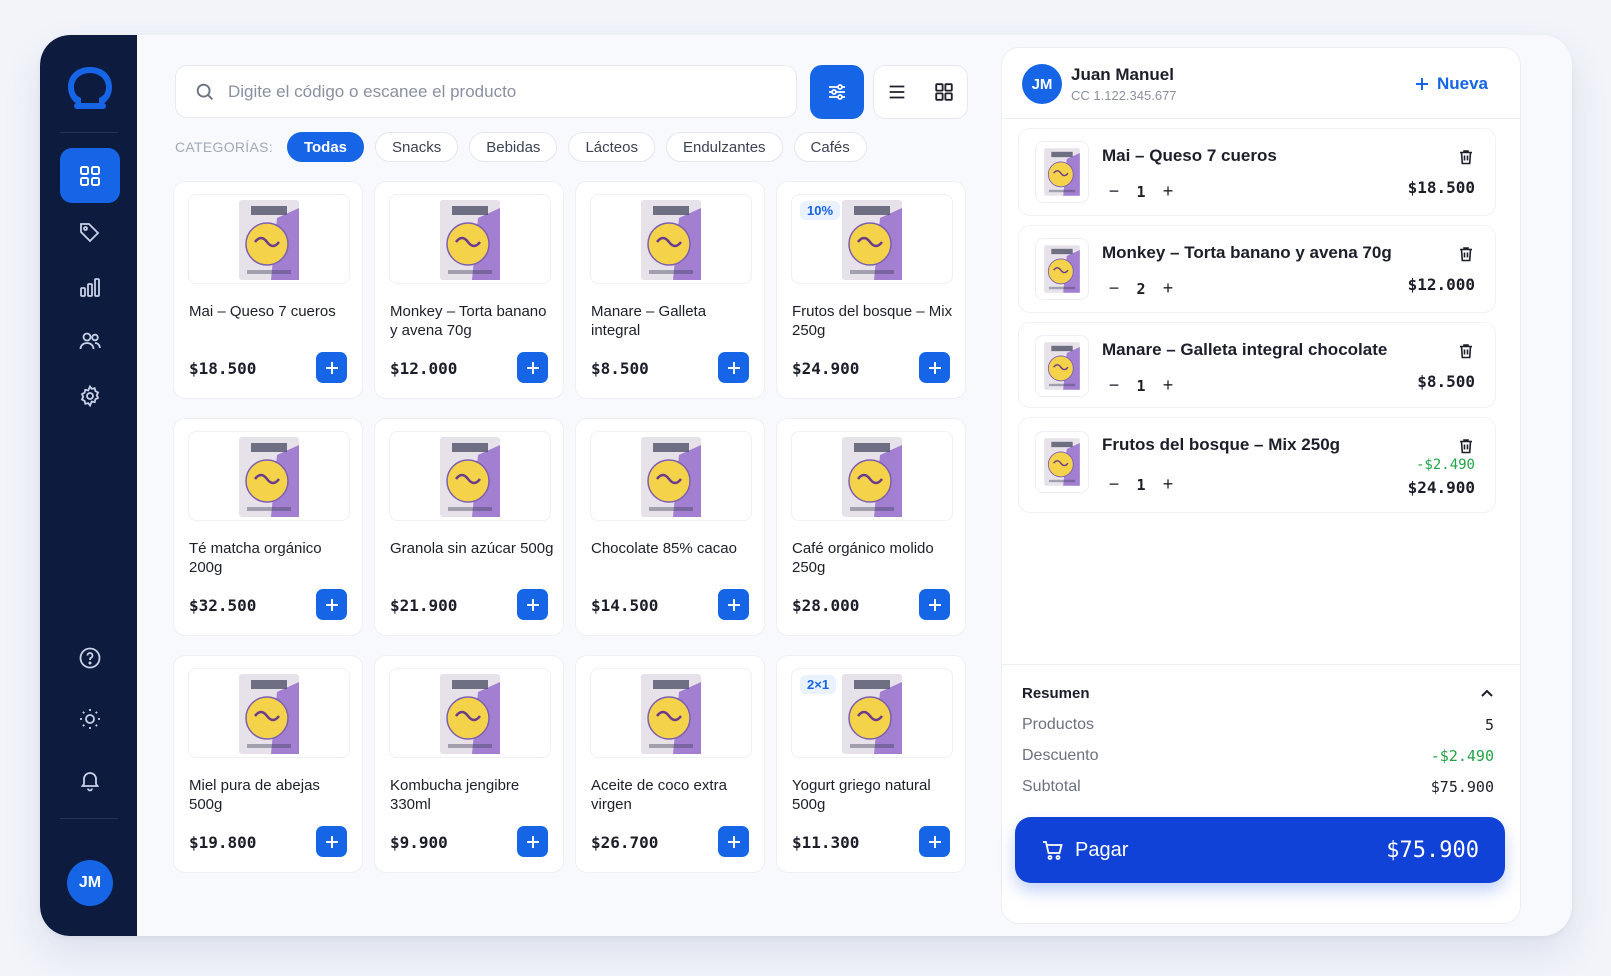 This screenshot has height=976, width=1611. What do you see at coordinates (90, 340) in the screenshot?
I see `nav-customers` at bounding box center [90, 340].